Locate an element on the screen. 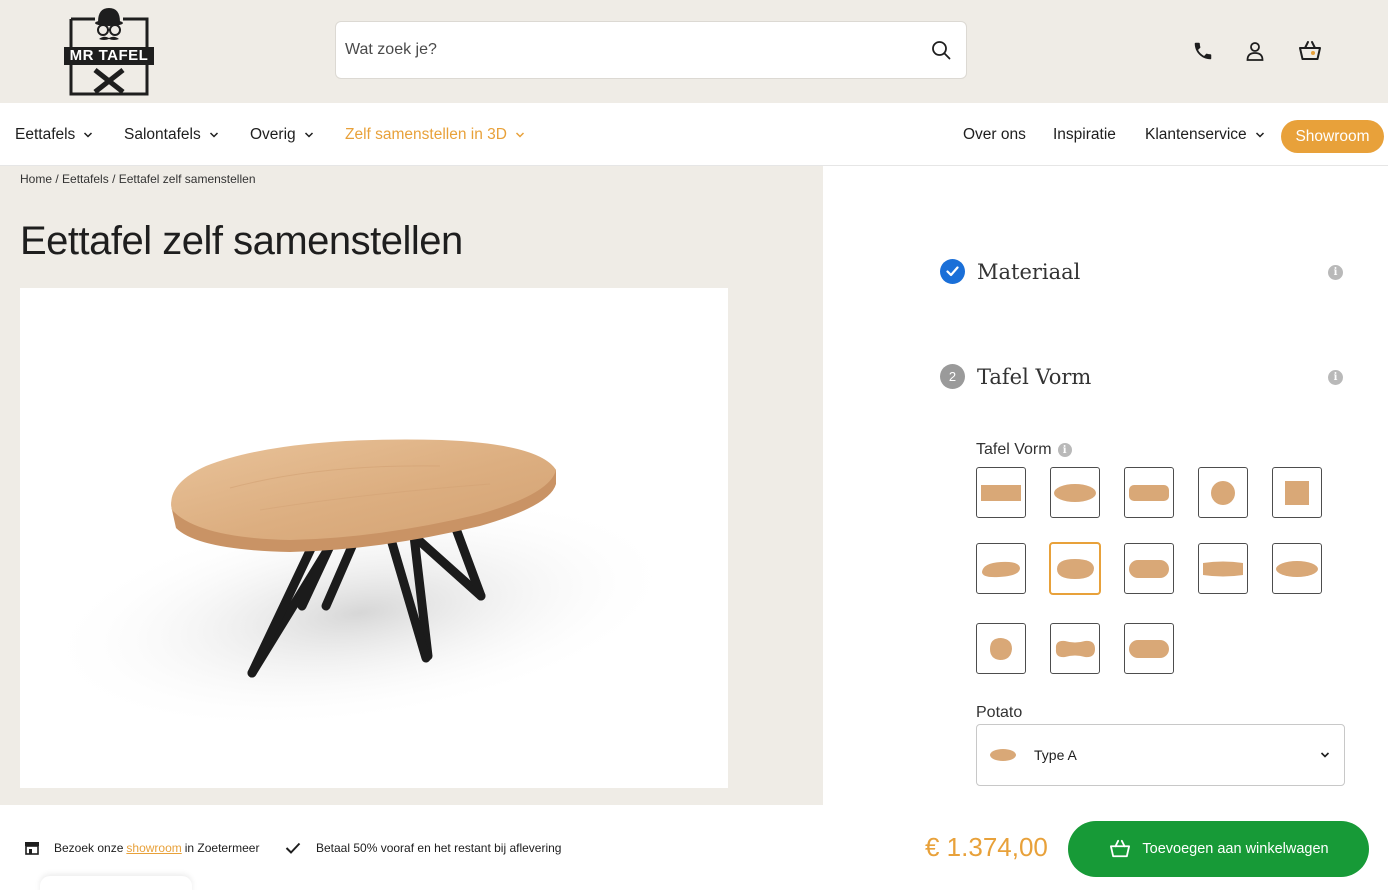 Image resolution: width=1388 pixels, height=890 pixels. phone-icon is located at coordinates (1203, 51).